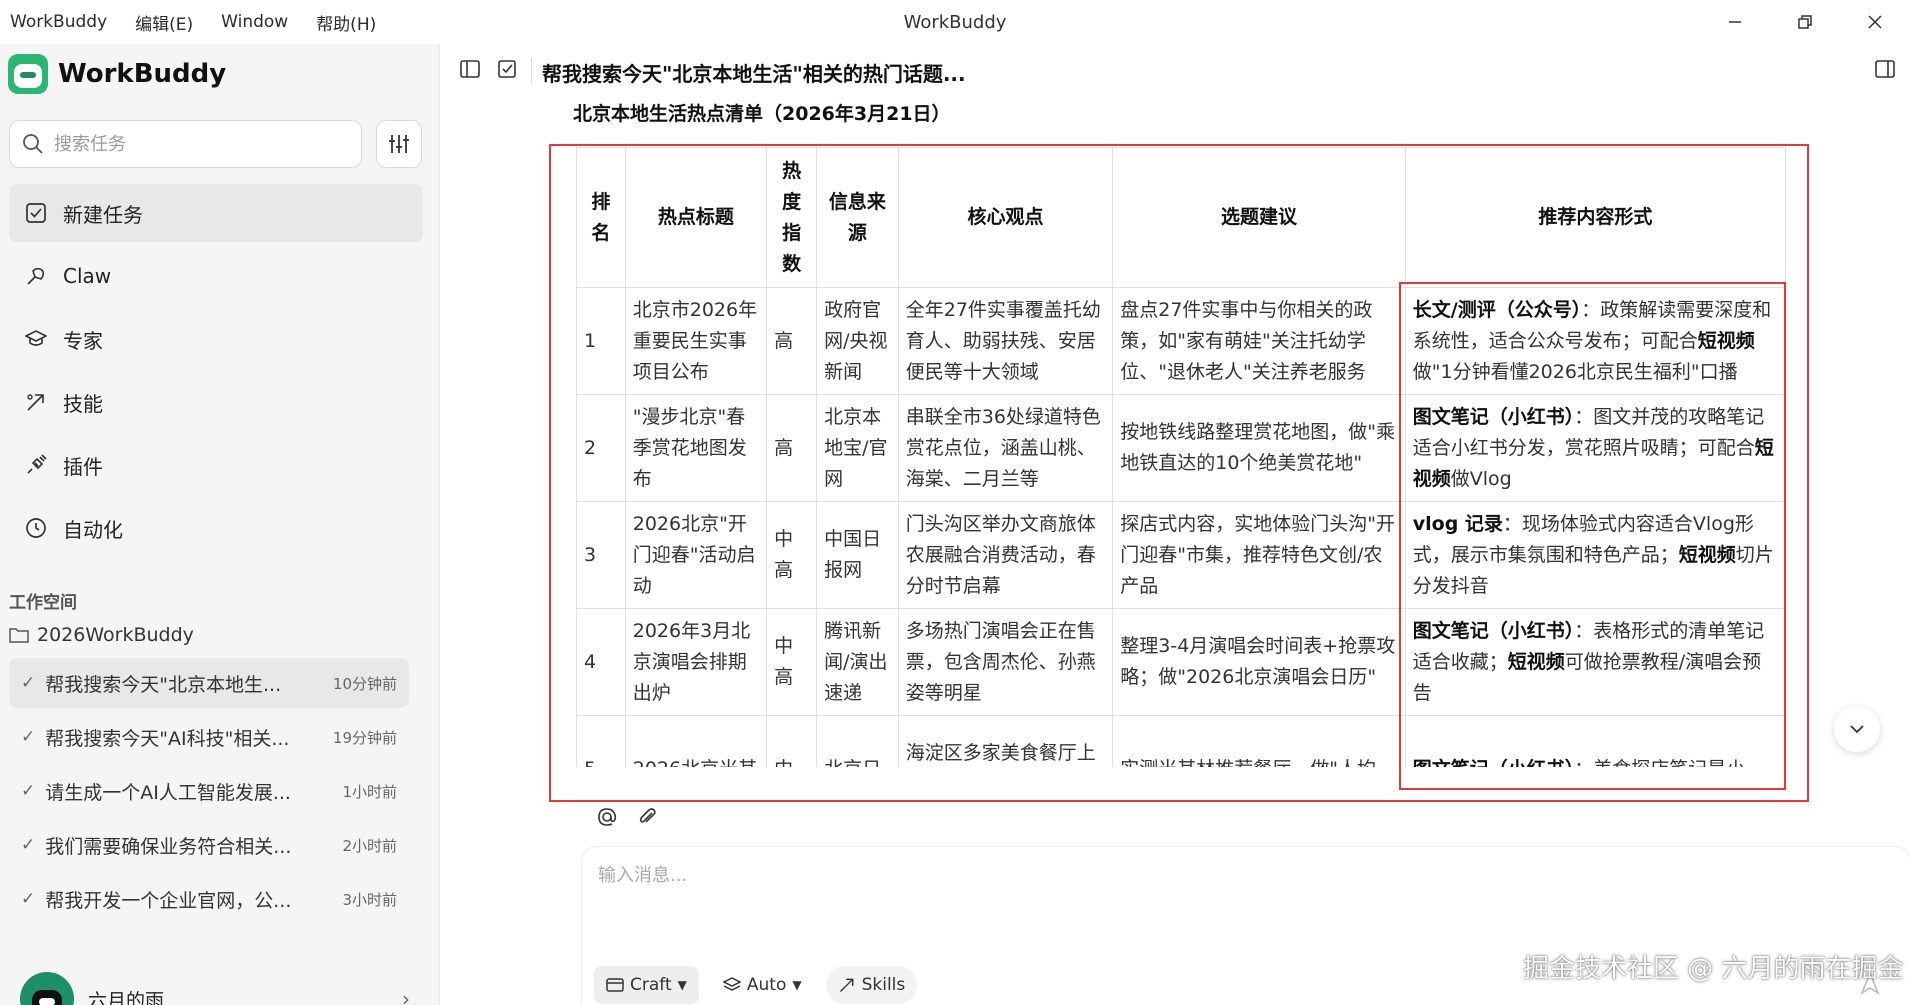 This screenshot has height=1005, width=1910. What do you see at coordinates (857, 555) in the screenshot?
I see `cell-source: 中国日报网` at bounding box center [857, 555].